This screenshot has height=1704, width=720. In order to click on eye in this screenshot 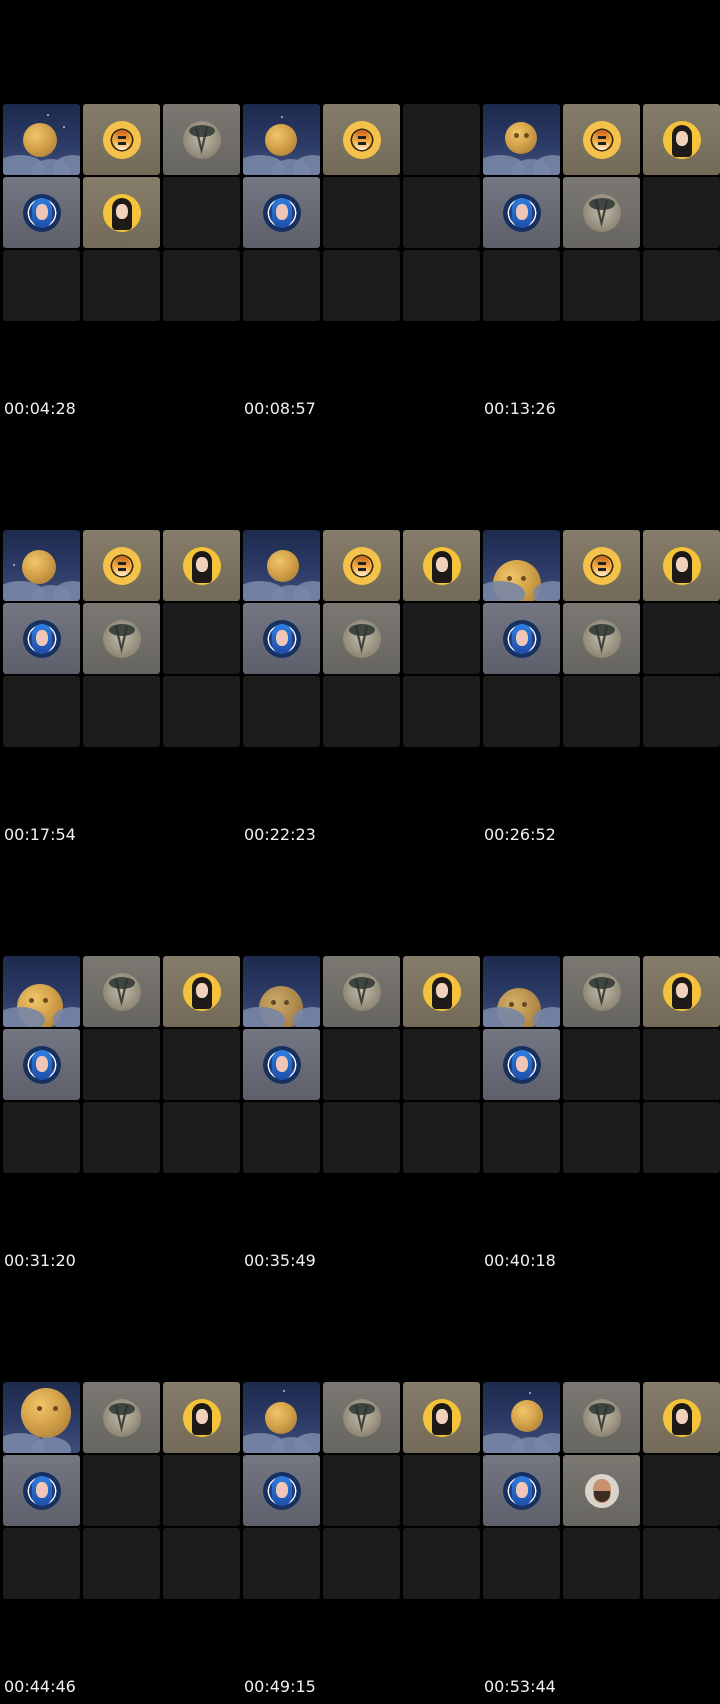, I will do `click(39, 1408)`.